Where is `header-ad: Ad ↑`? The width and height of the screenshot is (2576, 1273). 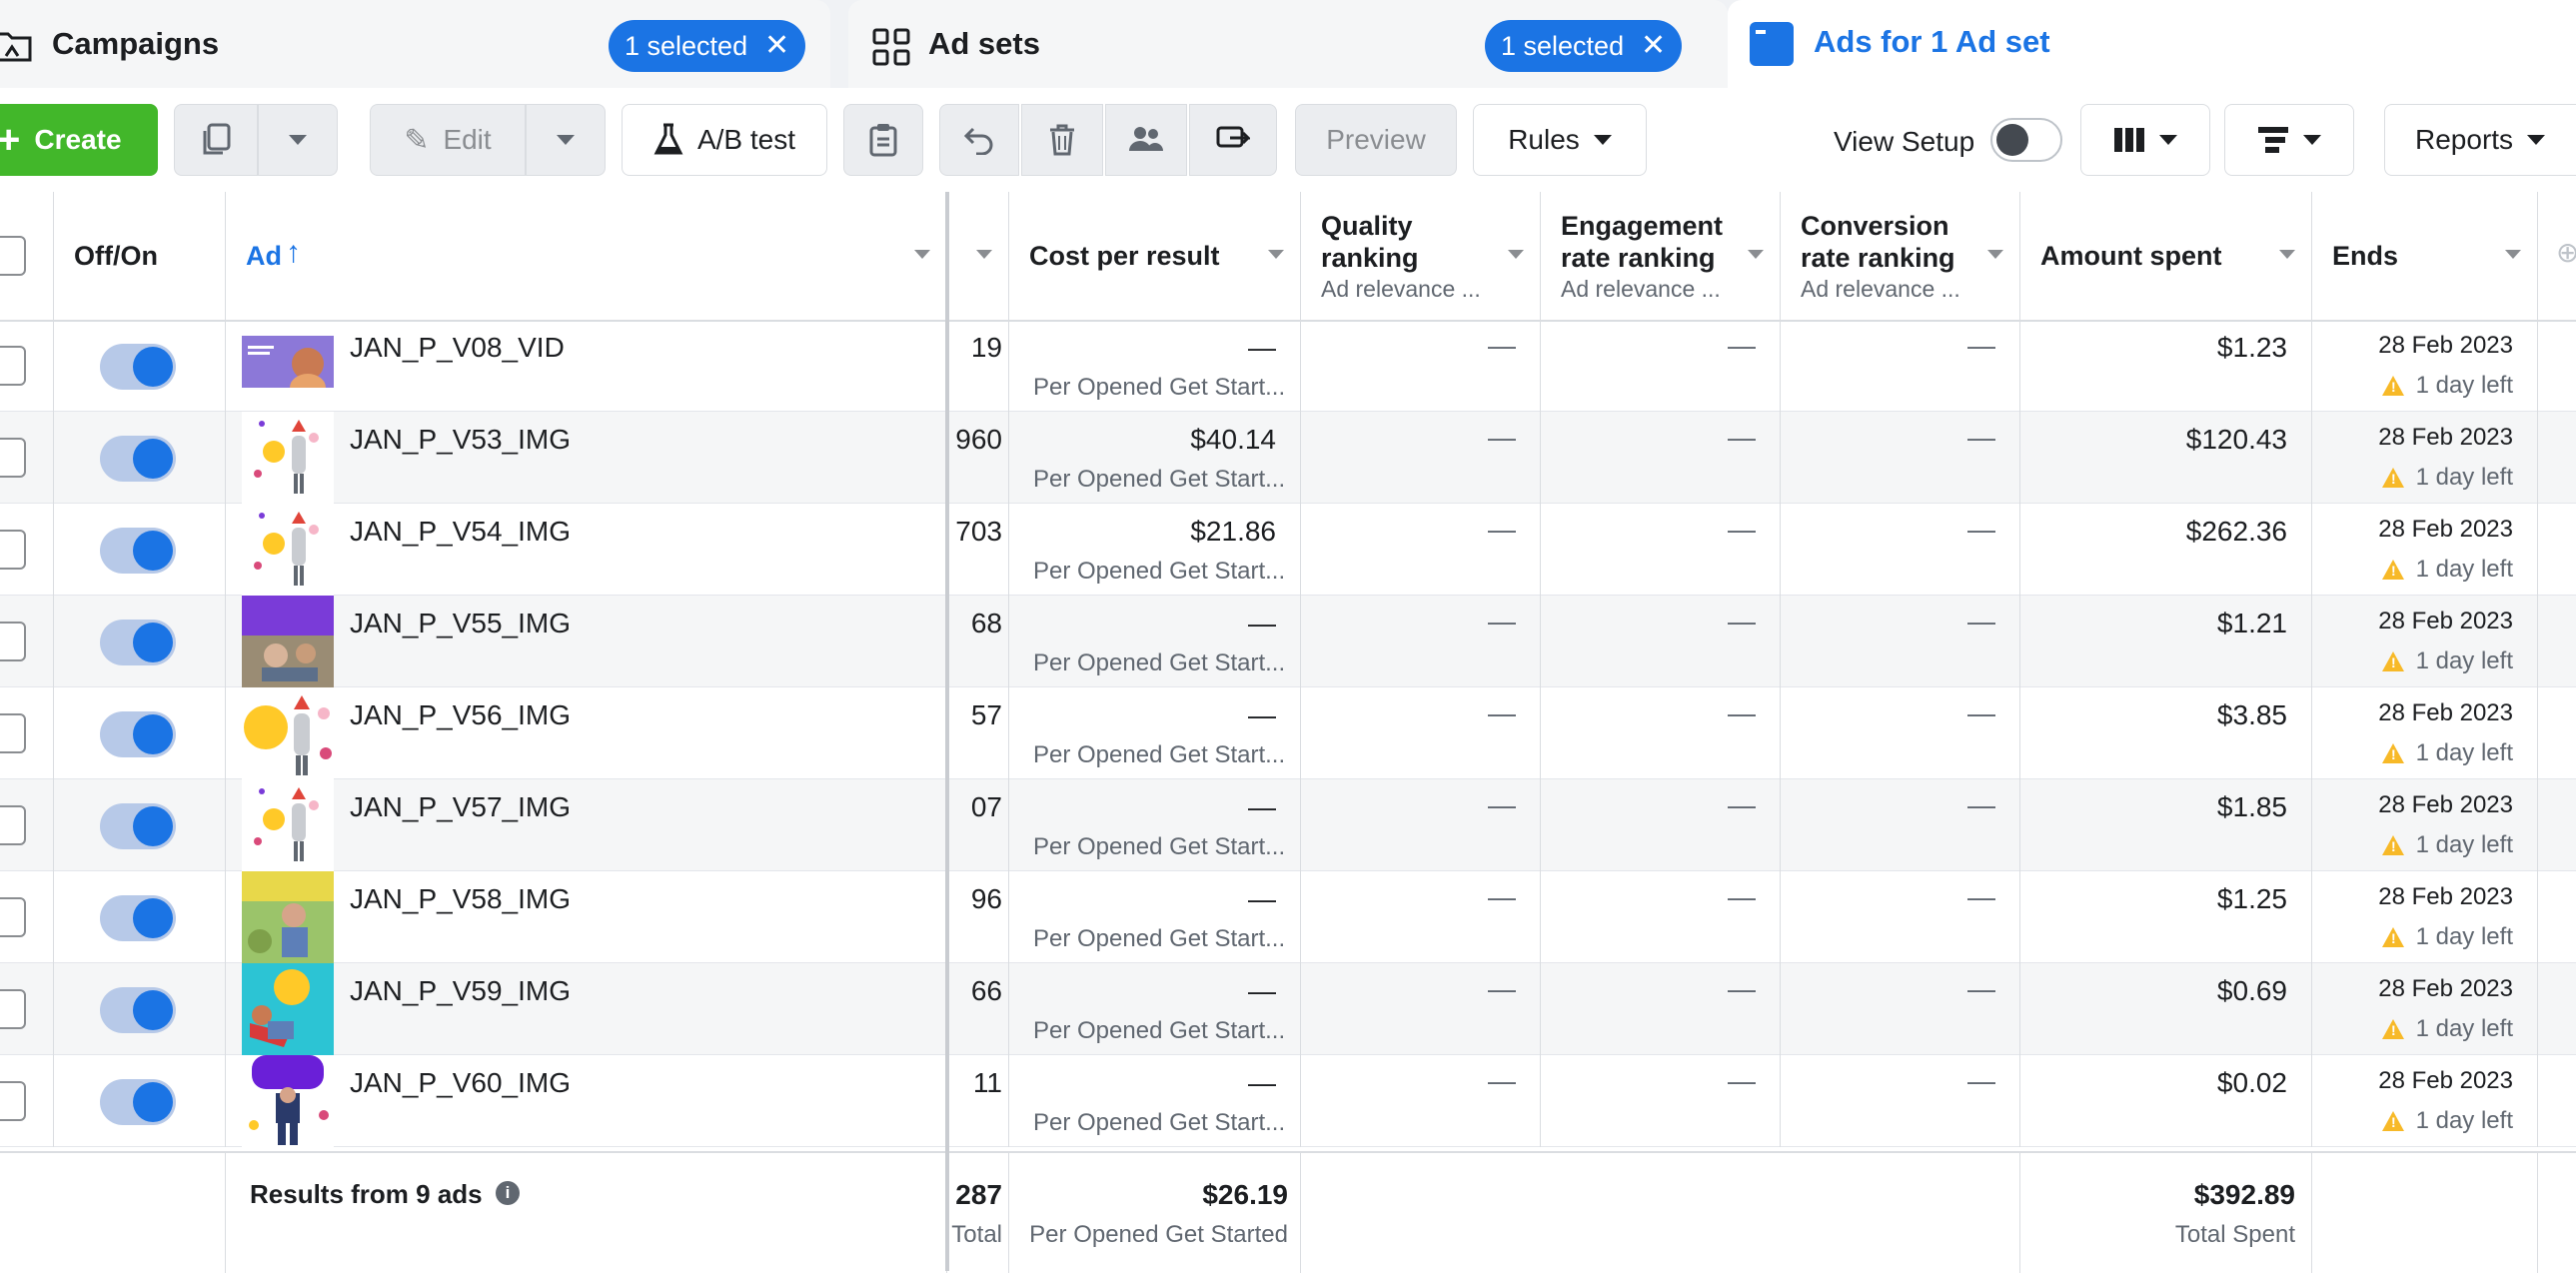
header-ad: Ad ↑ is located at coordinates (586, 256).